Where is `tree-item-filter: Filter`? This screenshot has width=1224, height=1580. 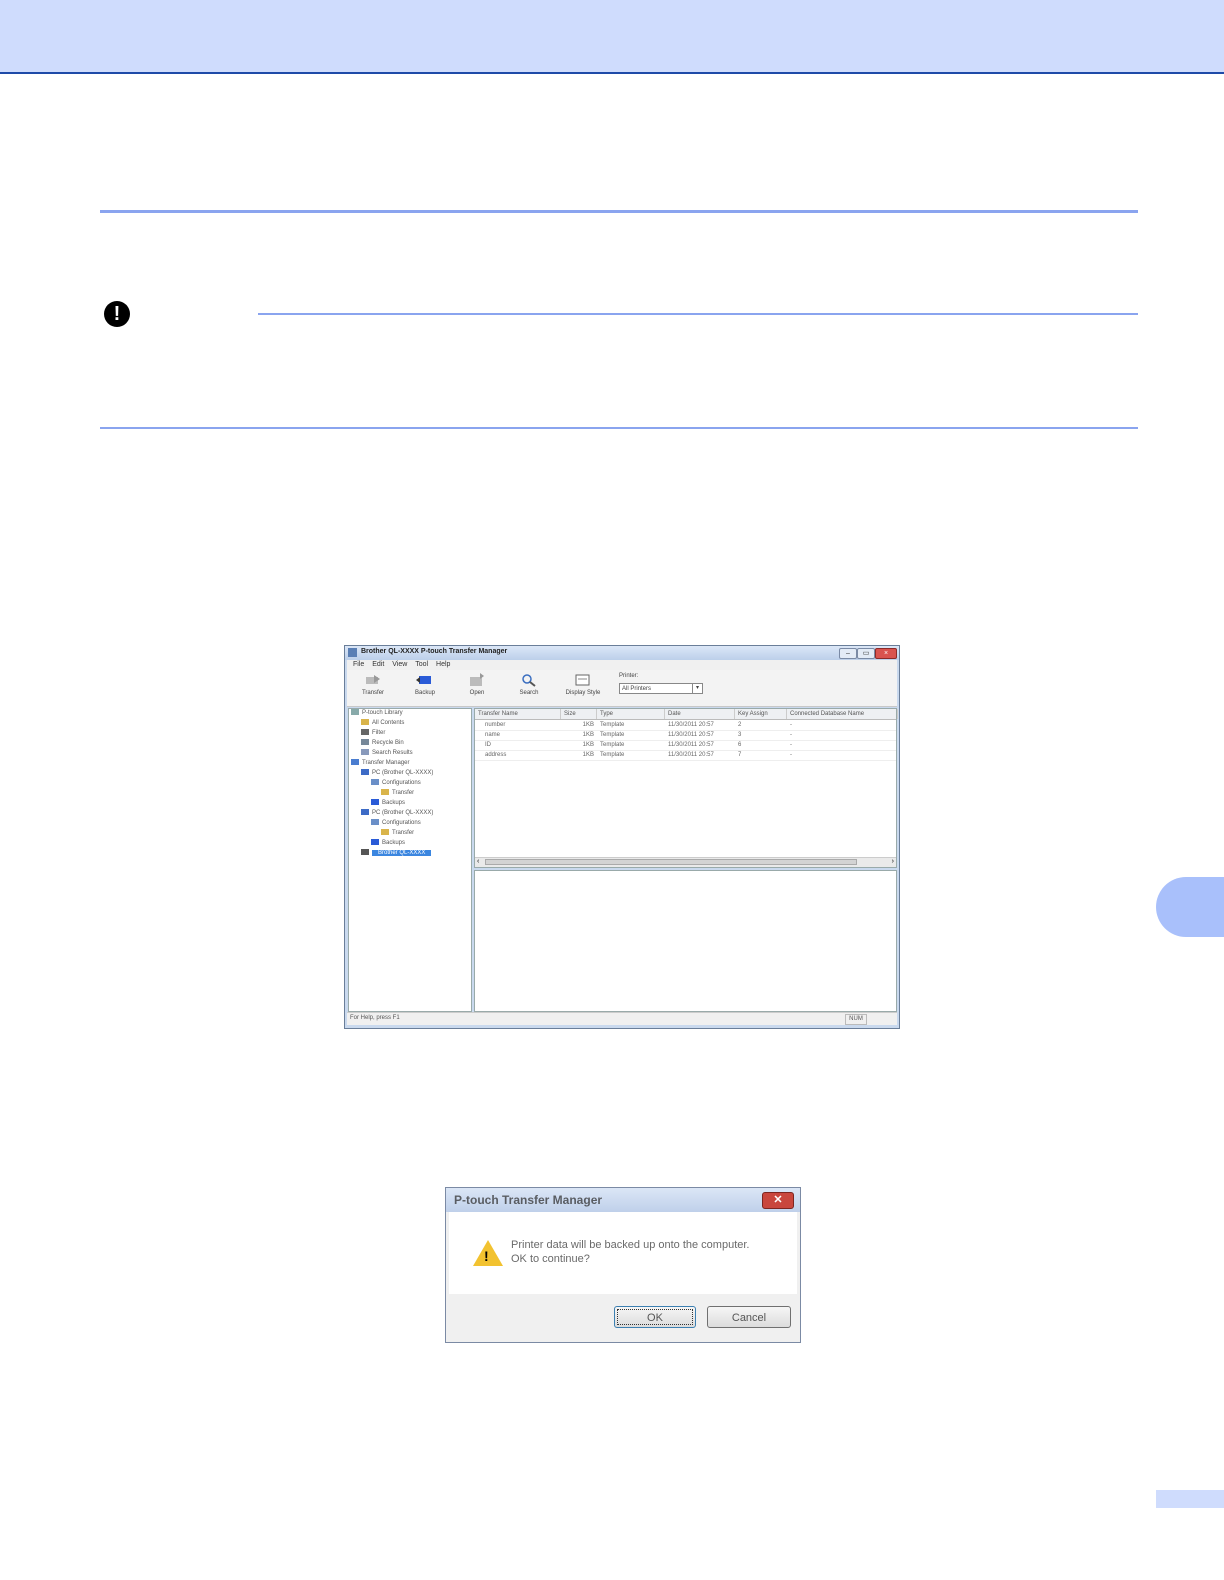
tree-item-filter: Filter is located at coordinates (373, 733).